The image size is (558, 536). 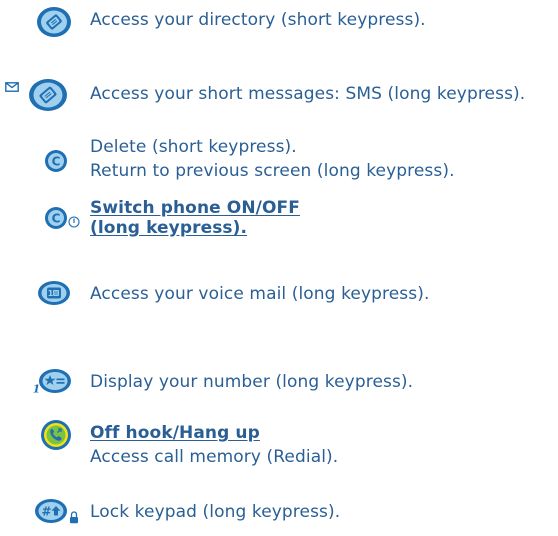 What do you see at coordinates (260, 294) in the screenshot?
I see `voicemail-desc: Access your voice mail (long keypress).` at bounding box center [260, 294].